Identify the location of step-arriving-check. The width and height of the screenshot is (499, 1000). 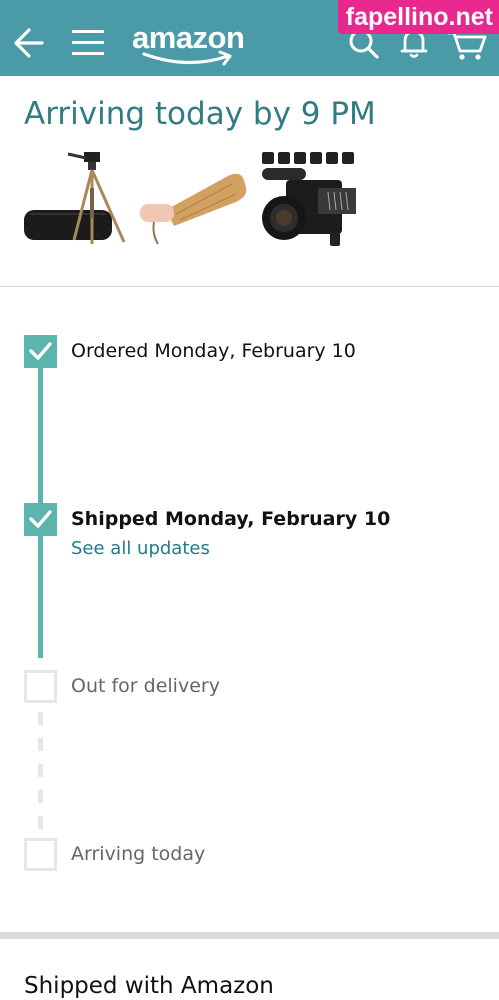
(40, 854).